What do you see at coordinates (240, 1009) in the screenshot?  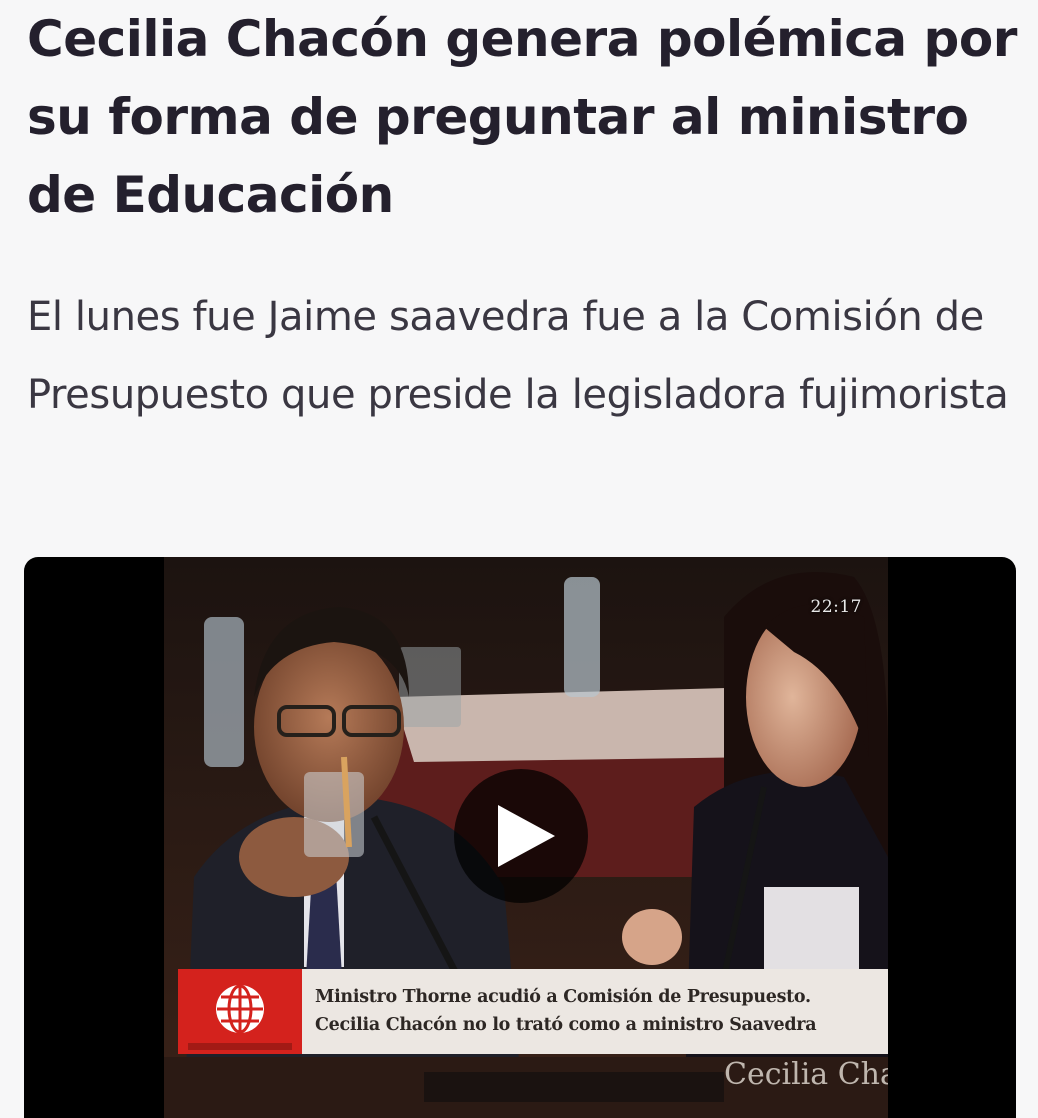 I see `globe-logo-icon` at bounding box center [240, 1009].